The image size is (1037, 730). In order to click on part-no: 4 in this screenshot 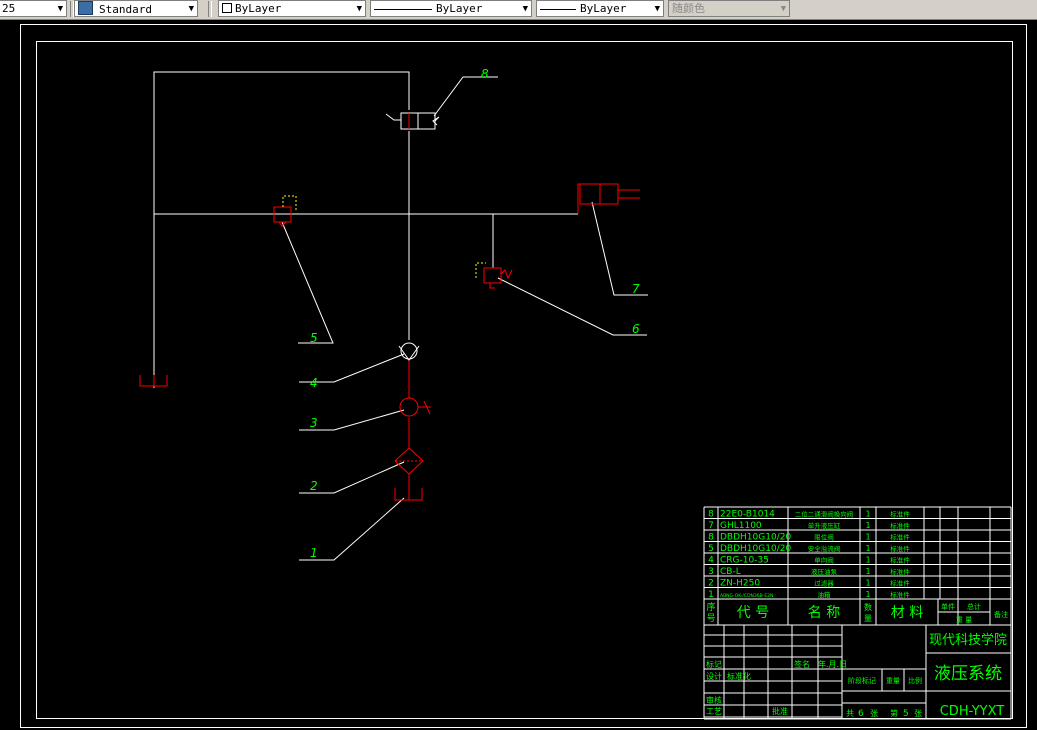, I will do `click(711, 561)`.